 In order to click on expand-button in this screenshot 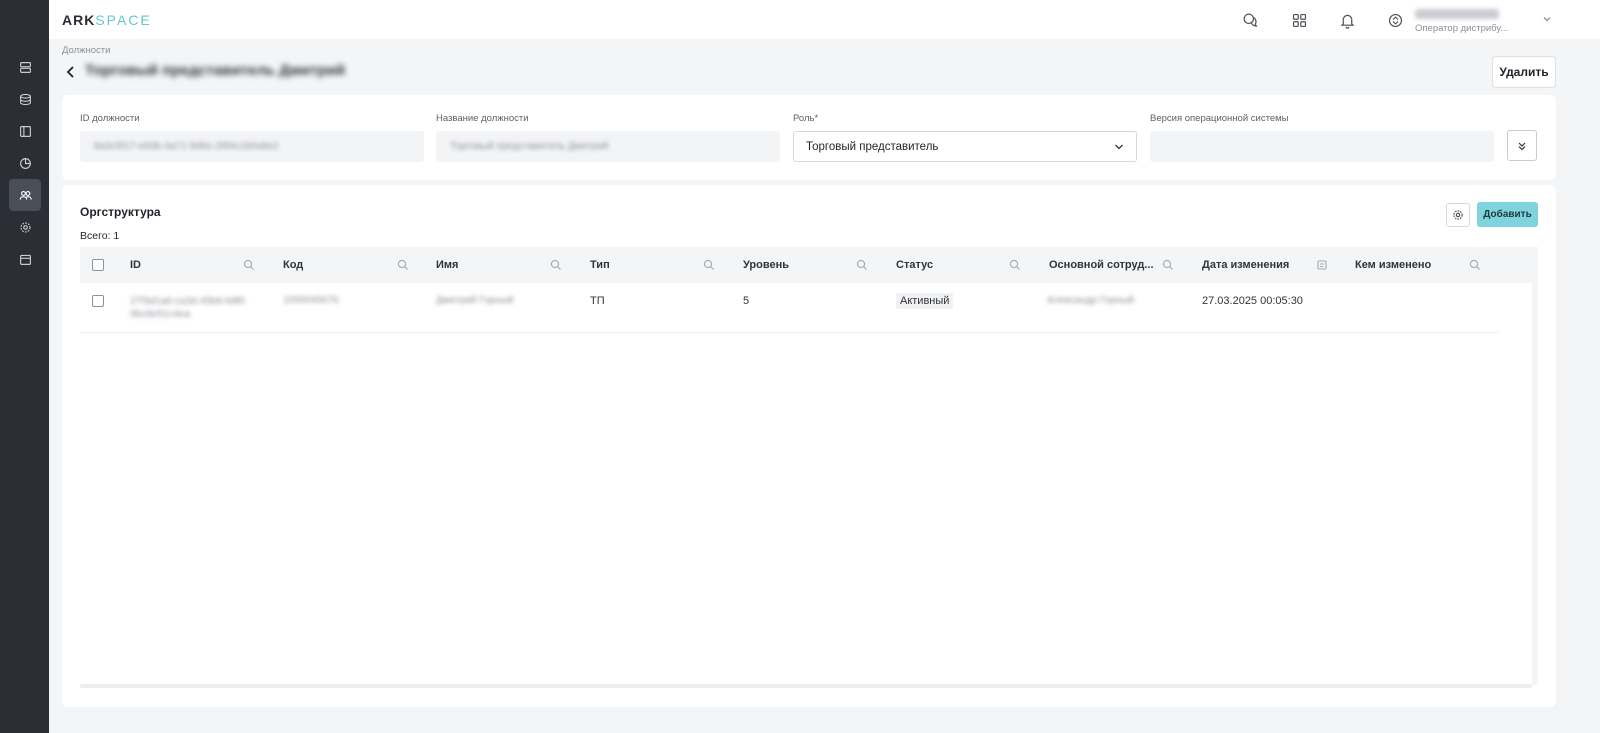, I will do `click(1522, 145)`.